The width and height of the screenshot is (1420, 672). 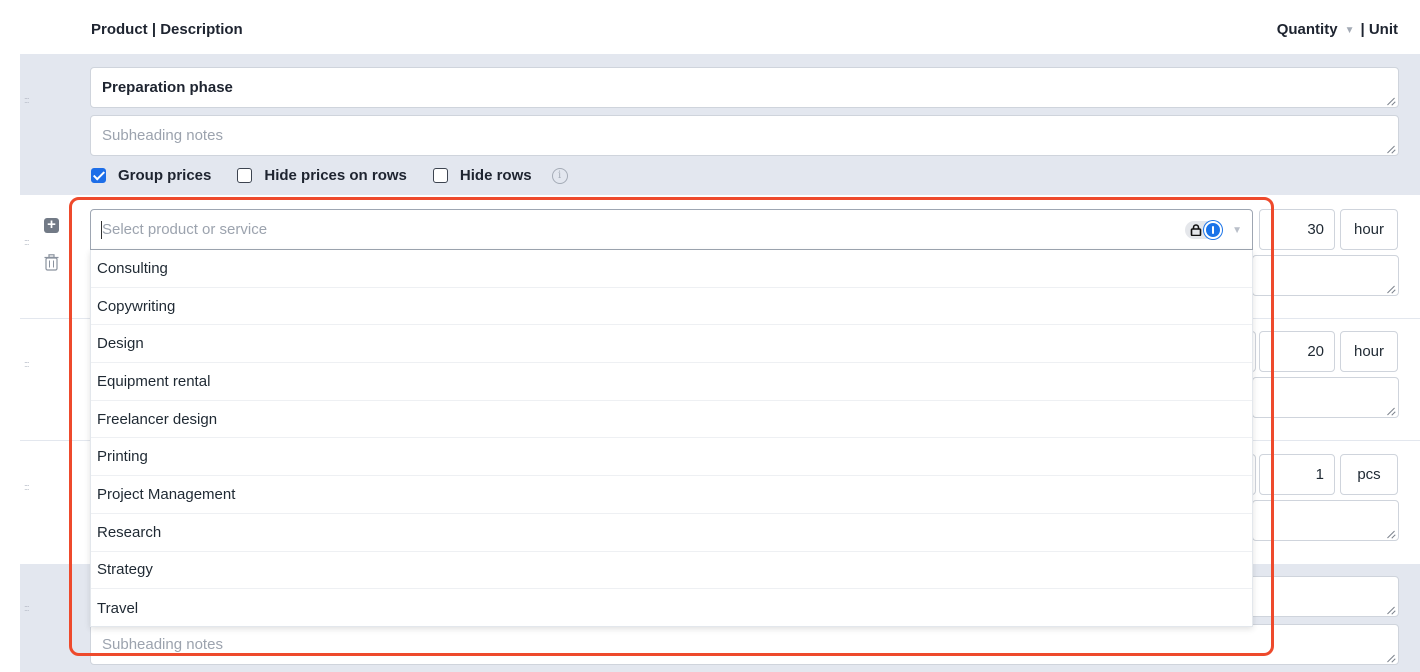 What do you see at coordinates (671, 420) in the screenshot?
I see `dropdown-option: Freelancer design` at bounding box center [671, 420].